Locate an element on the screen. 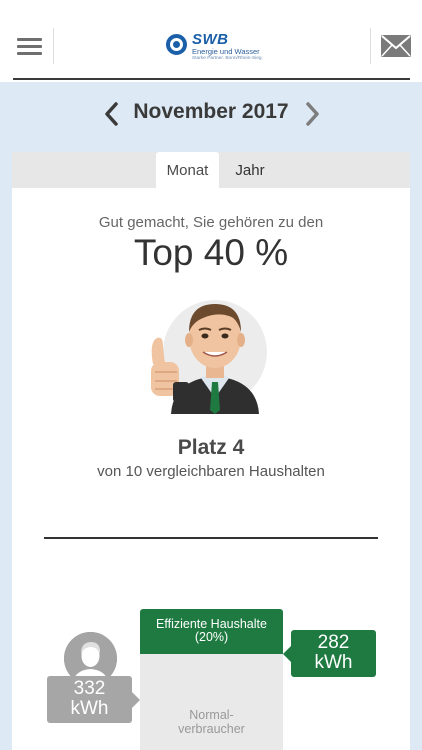 This screenshot has height=750, width=422. rank-subtitle: von 10 vergleichbaren Haushalten is located at coordinates (211, 471).